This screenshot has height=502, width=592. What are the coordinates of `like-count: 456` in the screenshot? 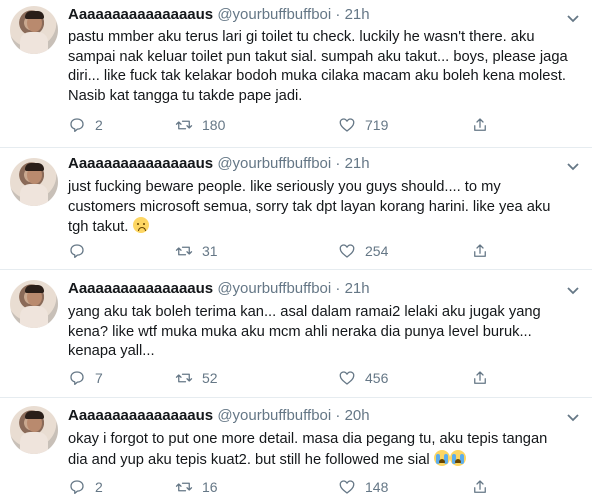 It's located at (377, 378).